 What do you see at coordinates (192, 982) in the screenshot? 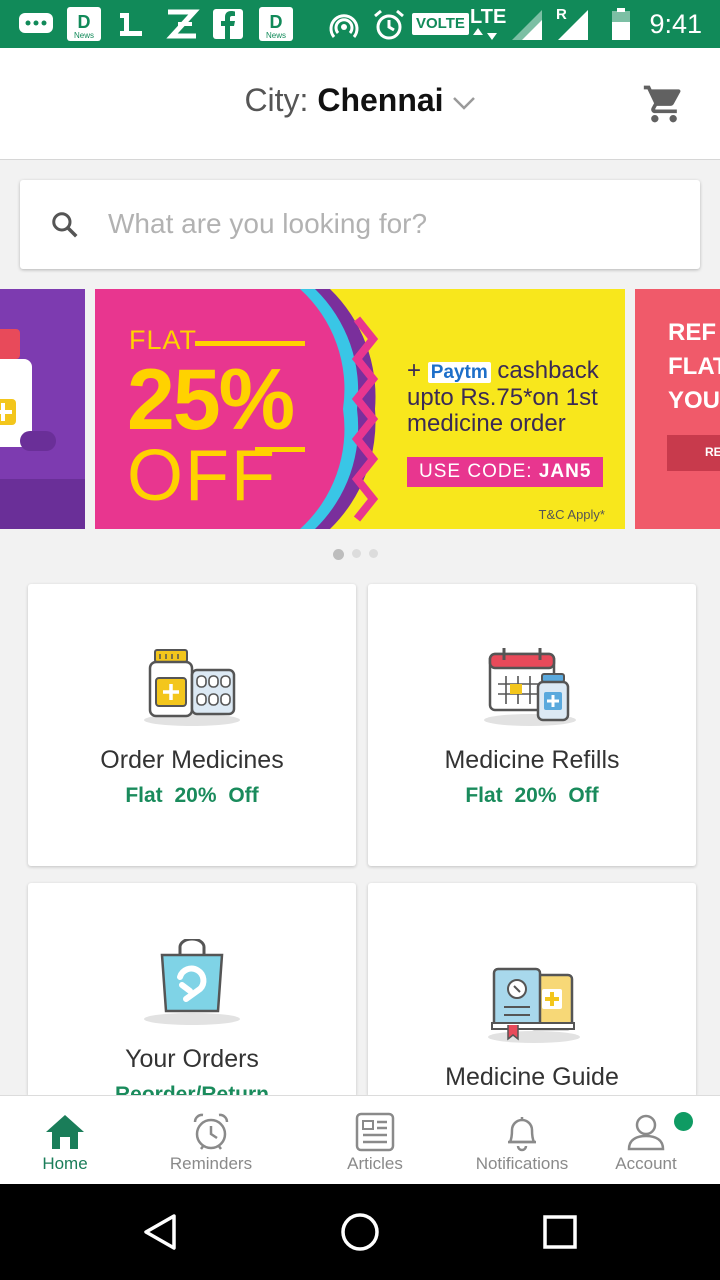
I see `shopping-bag-icon` at bounding box center [192, 982].